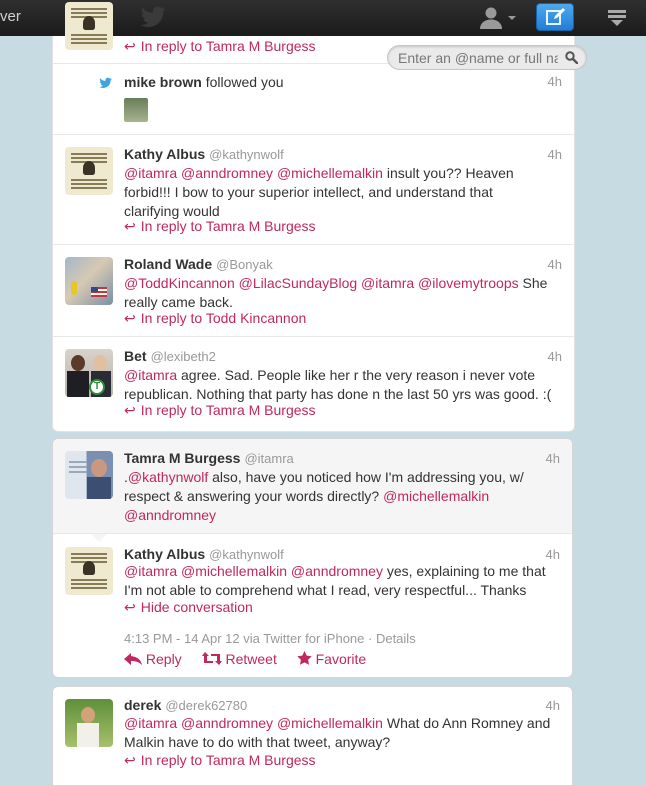 The height and width of the screenshot is (786, 646). I want to click on brand-fragment: ver, so click(10, 16).